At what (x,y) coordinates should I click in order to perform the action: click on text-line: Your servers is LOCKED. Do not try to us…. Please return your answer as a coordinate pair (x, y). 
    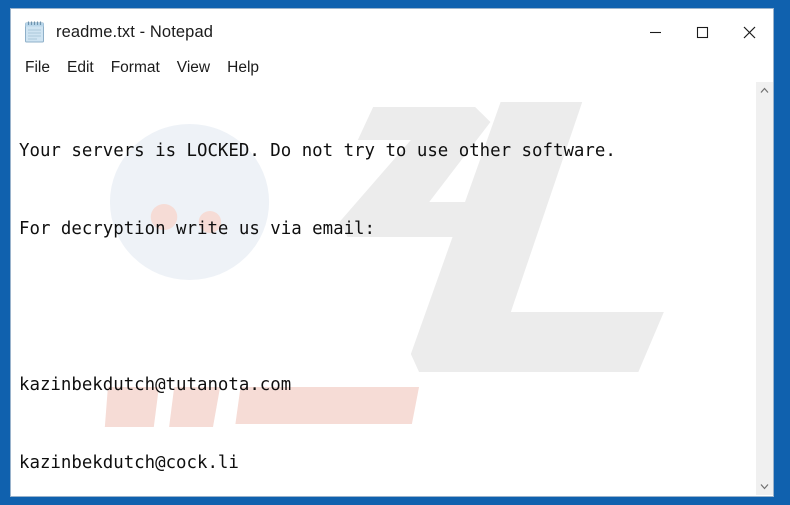
    Looking at the image, I should click on (317, 151).